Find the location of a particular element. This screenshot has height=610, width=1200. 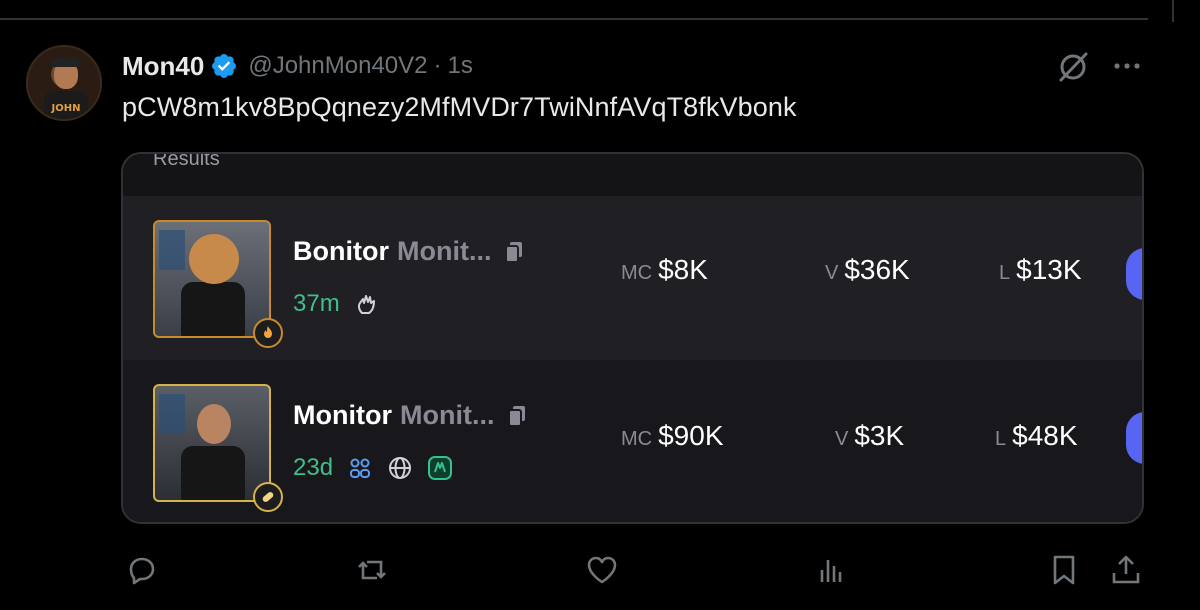

market-cap: MC $90K is located at coordinates (672, 436).